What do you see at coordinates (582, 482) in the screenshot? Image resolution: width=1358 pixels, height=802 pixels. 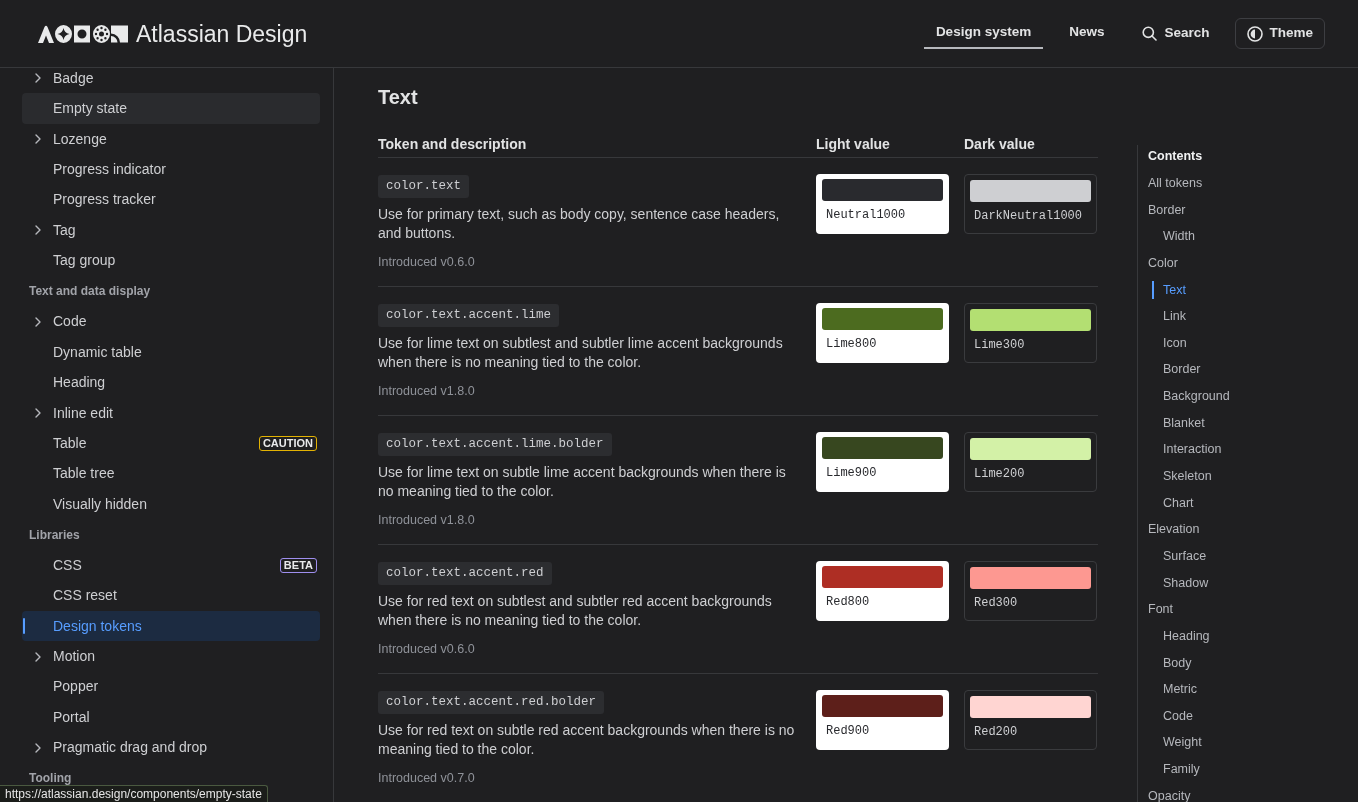 I see `token-description: Use for lime text on subtle lime accent backgrounds when there is no meaning tied to the color.` at bounding box center [582, 482].